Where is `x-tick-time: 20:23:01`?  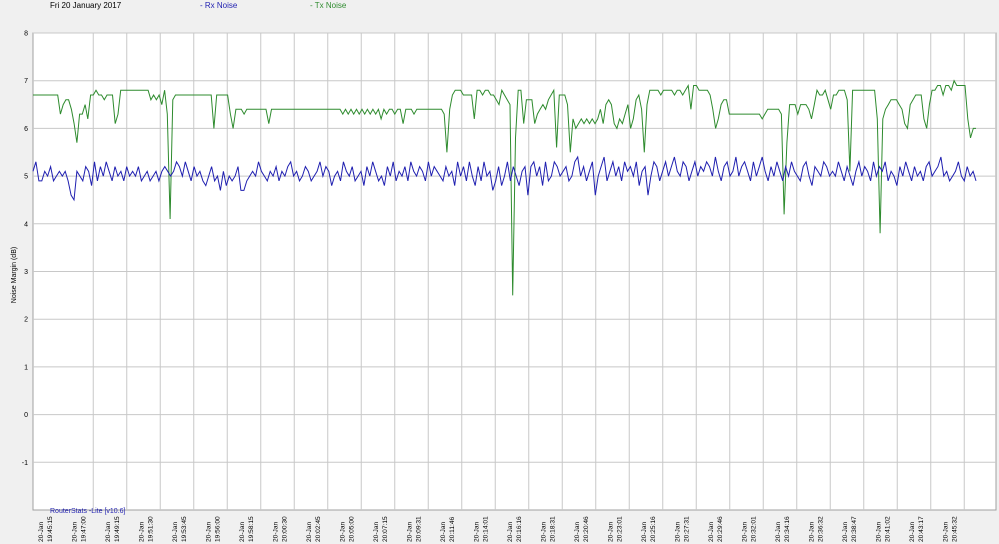 x-tick-time: 20:23:01 is located at coordinates (620, 529).